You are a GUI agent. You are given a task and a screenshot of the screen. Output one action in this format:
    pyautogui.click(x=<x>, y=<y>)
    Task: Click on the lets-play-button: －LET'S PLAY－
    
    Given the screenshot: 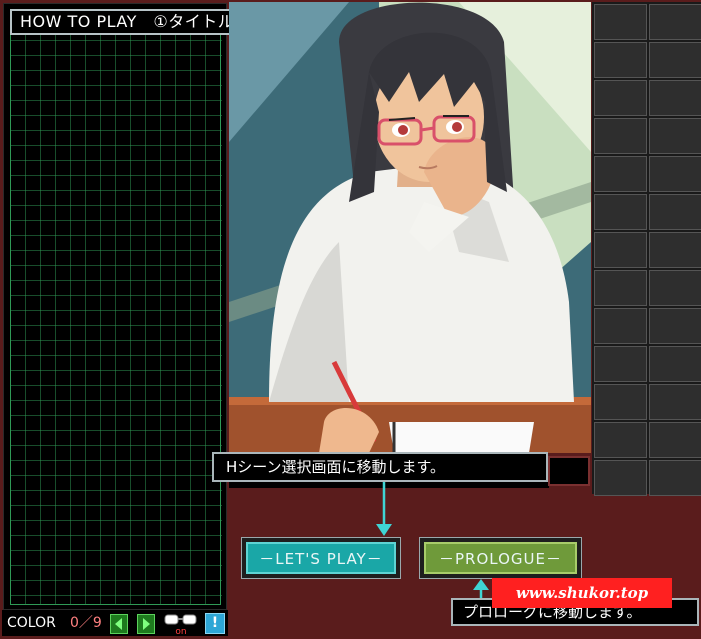 What is the action you would take?
    pyautogui.click(x=321, y=558)
    